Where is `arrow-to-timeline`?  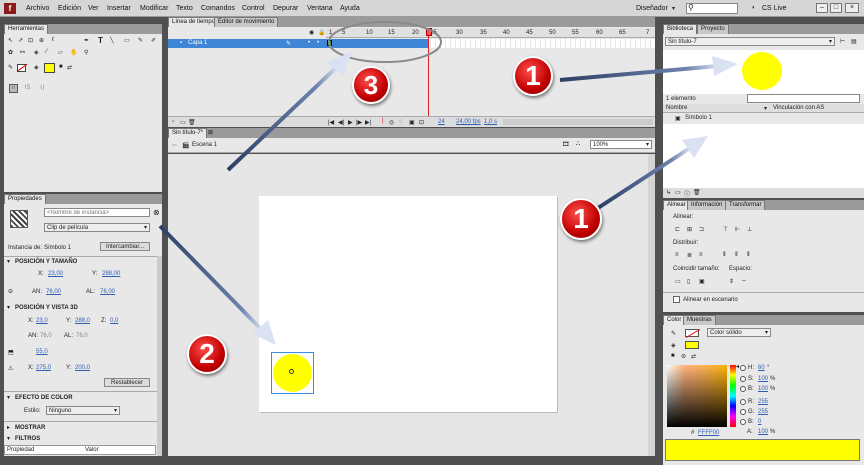
arrow-to-timeline is located at coordinates (289, 112).